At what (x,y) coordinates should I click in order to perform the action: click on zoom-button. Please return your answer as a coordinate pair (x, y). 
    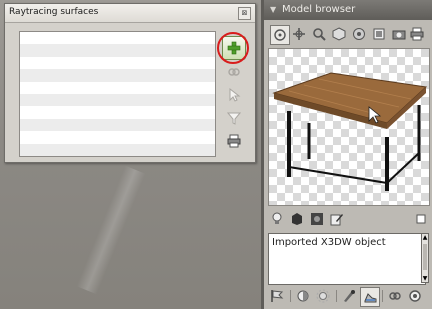
    Looking at the image, I should click on (319, 34).